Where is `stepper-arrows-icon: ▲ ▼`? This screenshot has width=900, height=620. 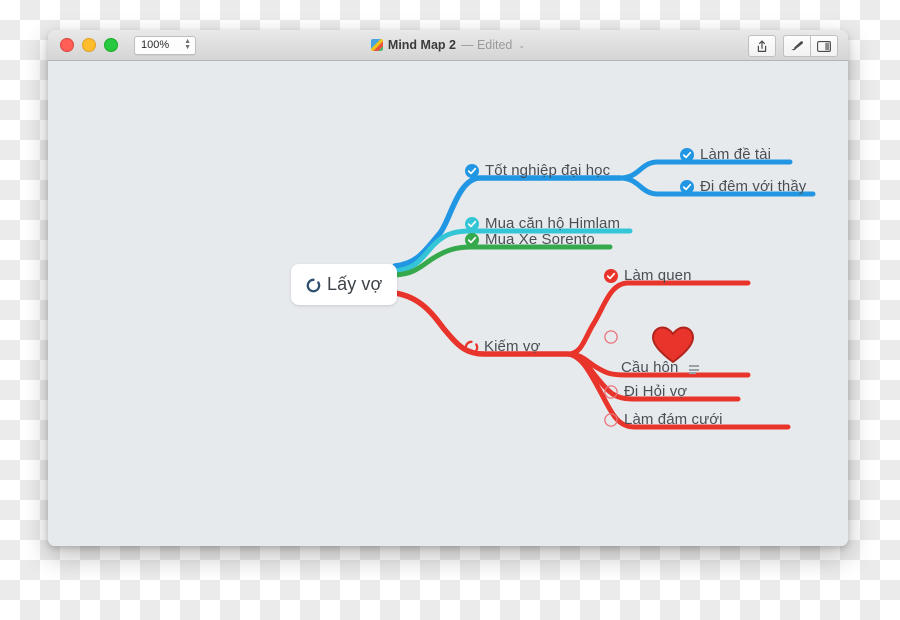 stepper-arrows-icon: ▲ ▼ is located at coordinates (187, 44).